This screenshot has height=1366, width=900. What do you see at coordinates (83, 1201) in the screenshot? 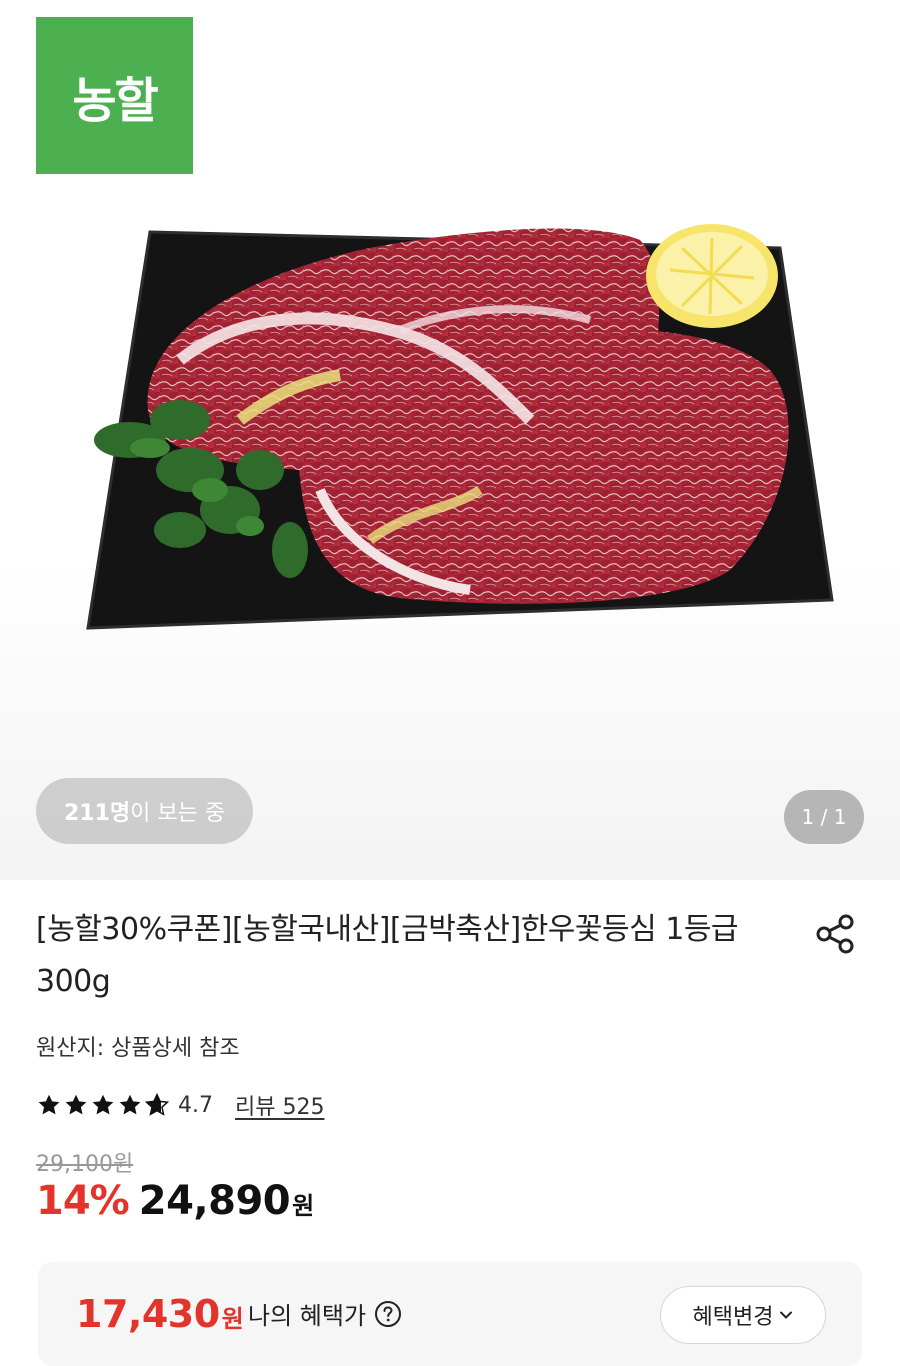
I see `discount-rate: 14%` at bounding box center [83, 1201].